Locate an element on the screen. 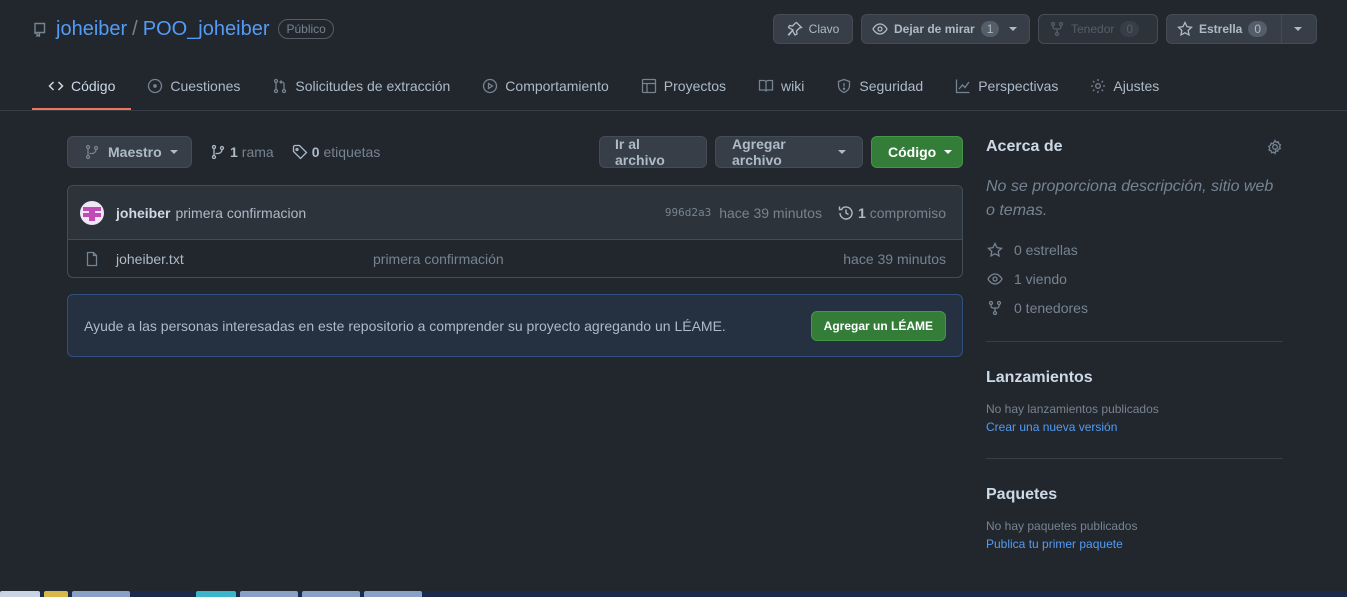 Image resolution: width=1347 pixels, height=597 pixels. branches-link: 1 rama is located at coordinates (242, 152).